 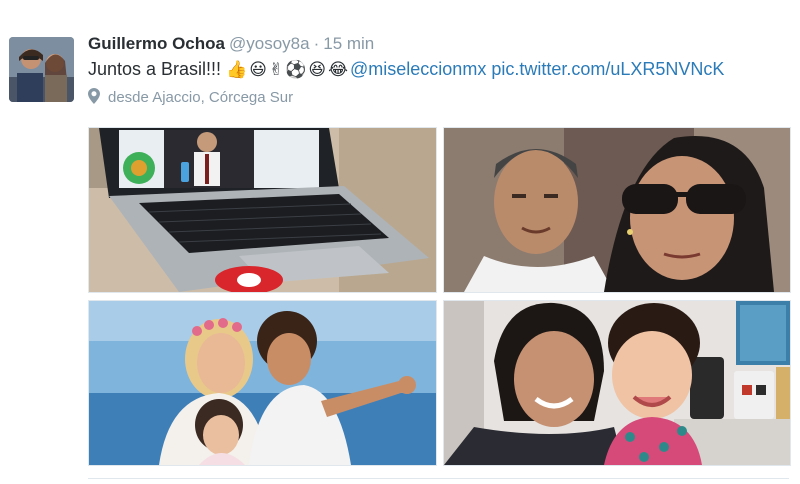 I want to click on tweet-header: Guillermo Ochoa @yosoy8a · 15 min, so click(x=231, y=44).